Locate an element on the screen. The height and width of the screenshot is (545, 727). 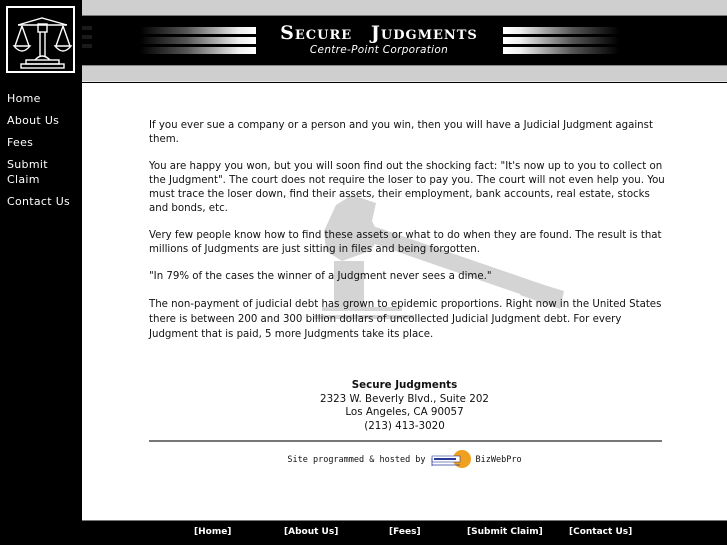
sidebar-item-home: Home is located at coordinates (43, 98).